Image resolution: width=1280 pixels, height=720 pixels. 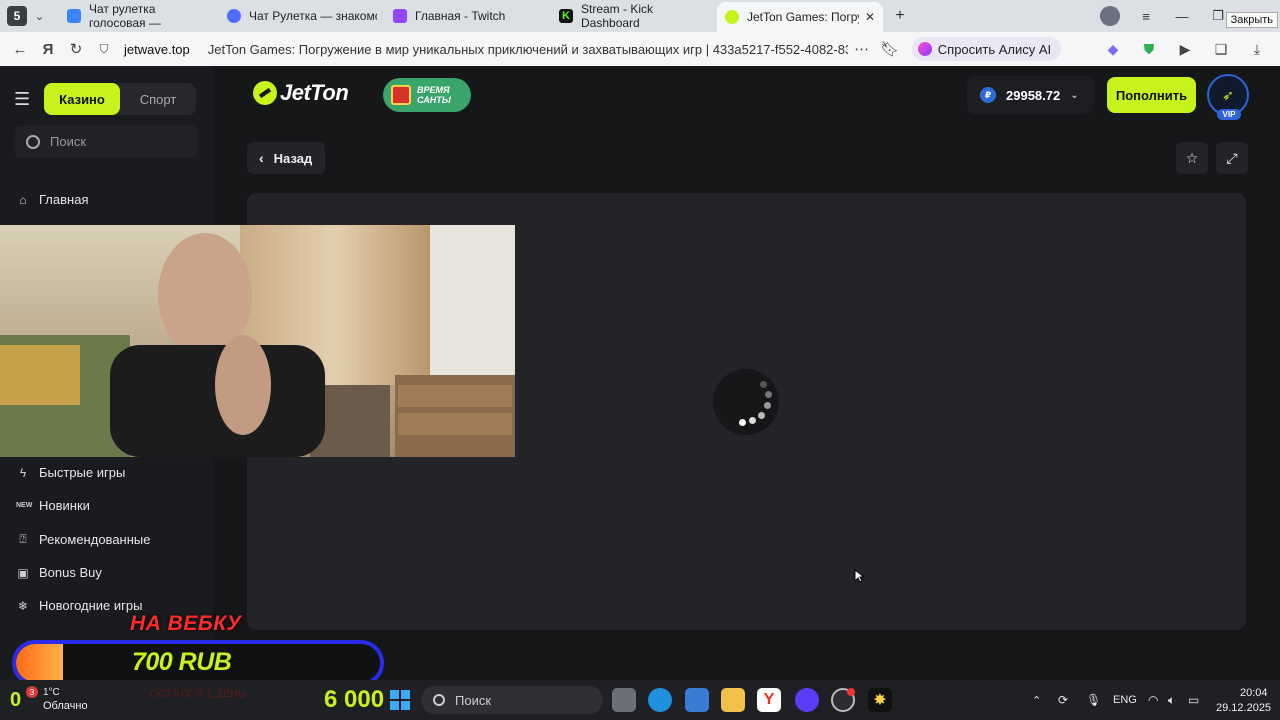 I want to click on sidebar-item-home: ⌂ Главная, so click(x=52, y=199).